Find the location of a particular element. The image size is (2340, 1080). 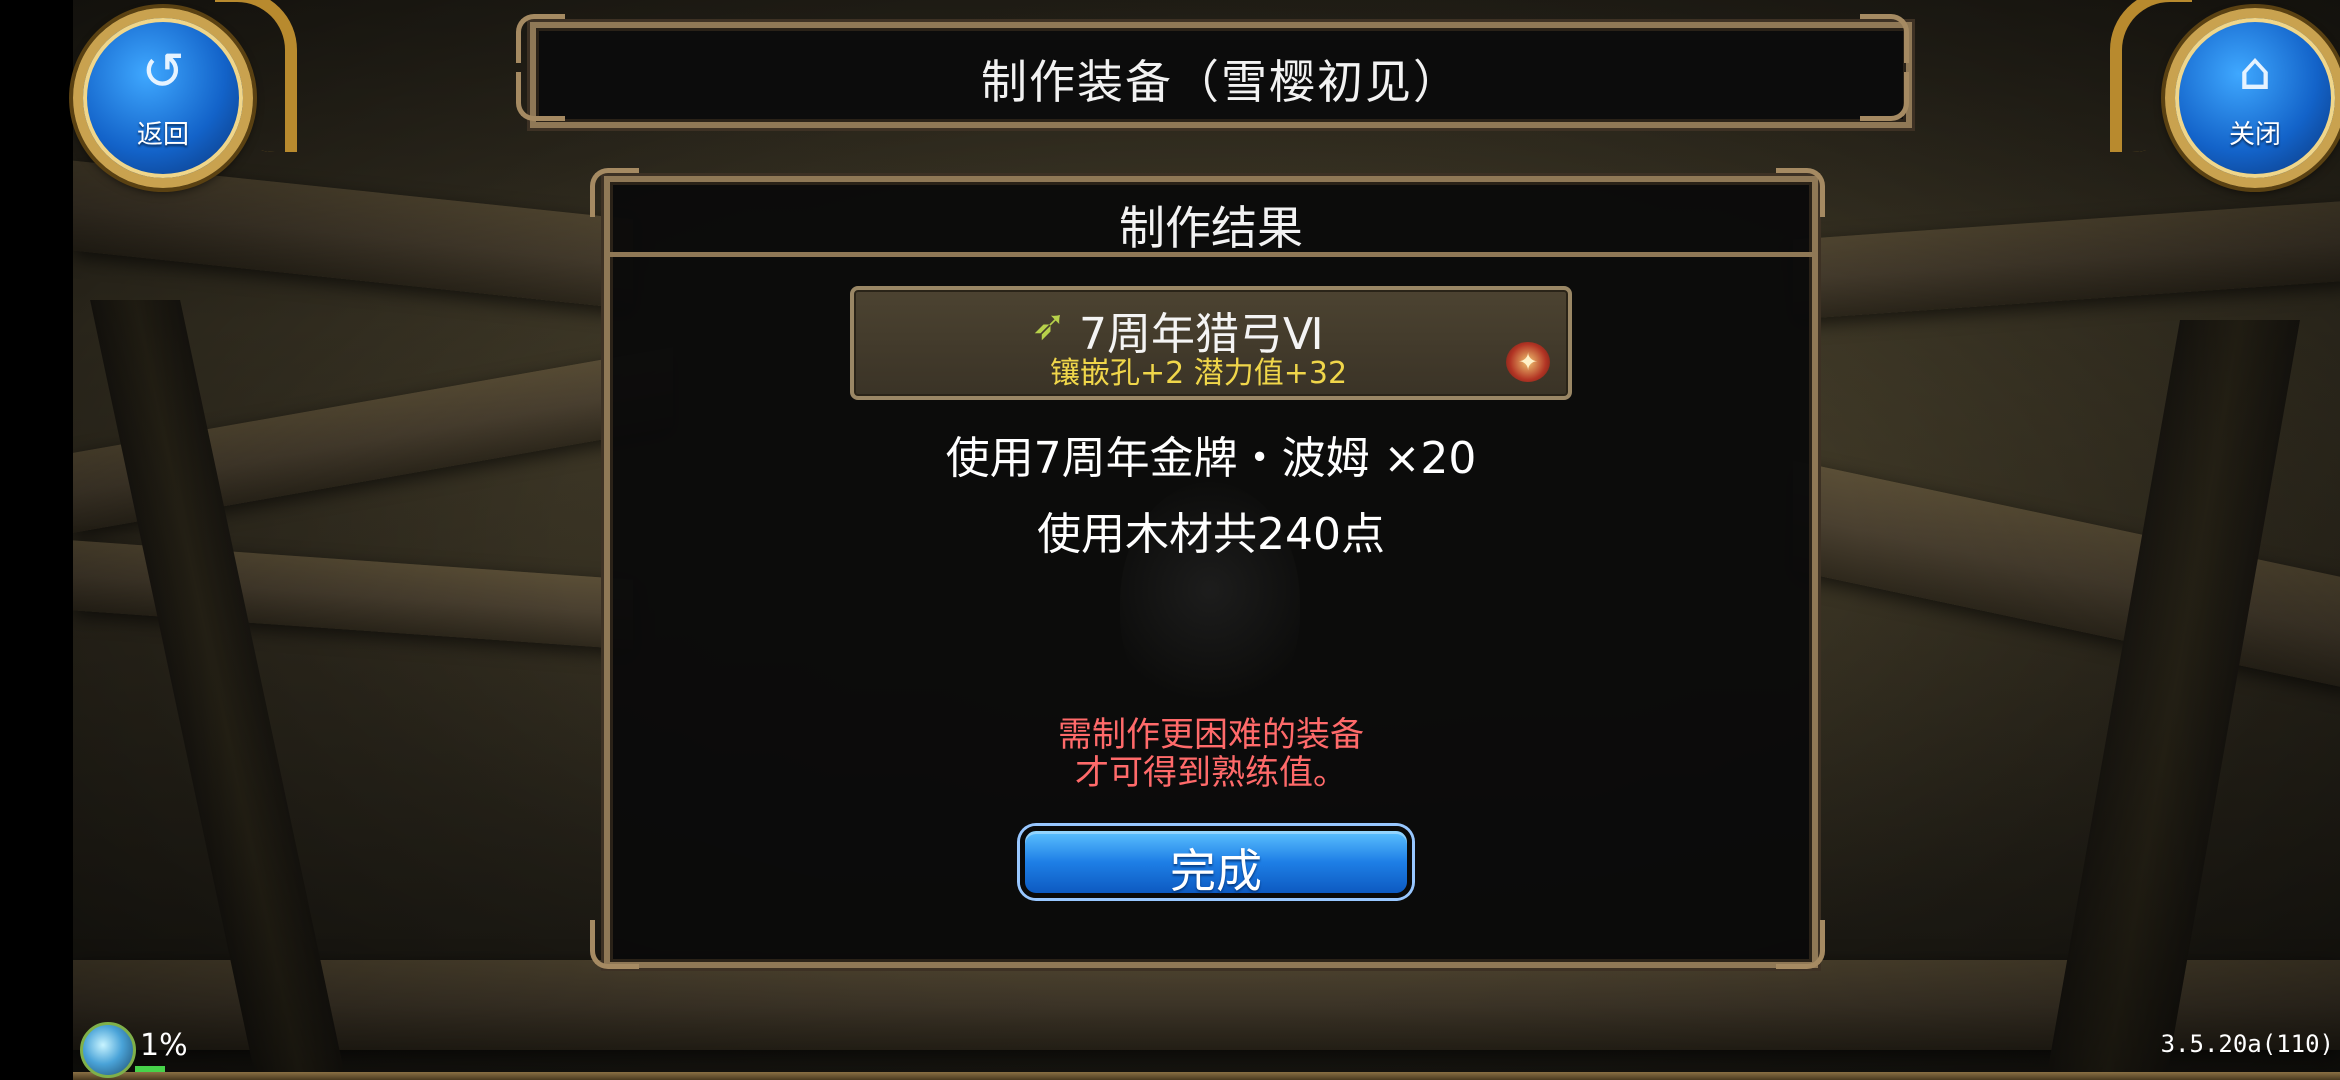

warning-line-2: 才可得到熟练值。 is located at coordinates (1211, 773).